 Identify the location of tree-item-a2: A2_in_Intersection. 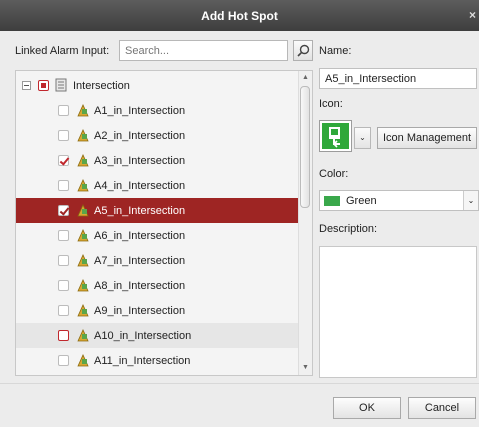
(157, 135).